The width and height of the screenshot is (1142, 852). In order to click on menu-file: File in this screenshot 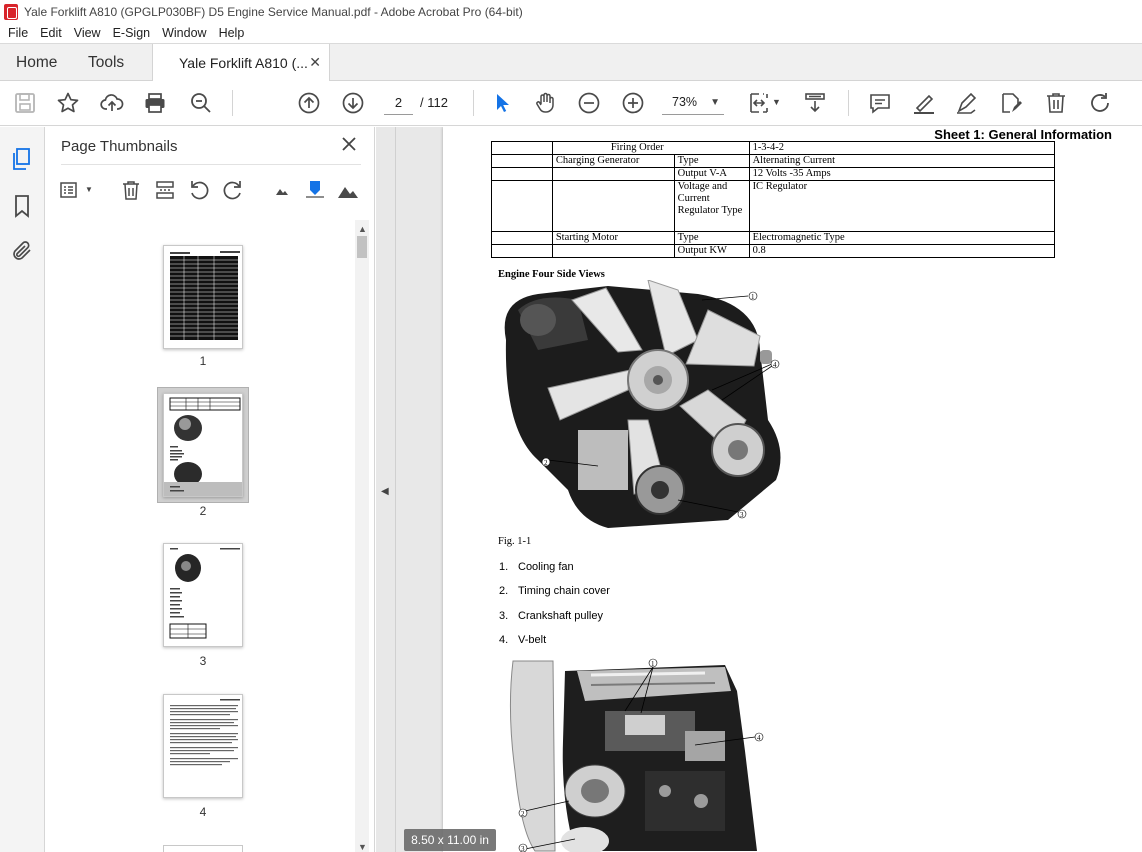, I will do `click(18, 33)`.